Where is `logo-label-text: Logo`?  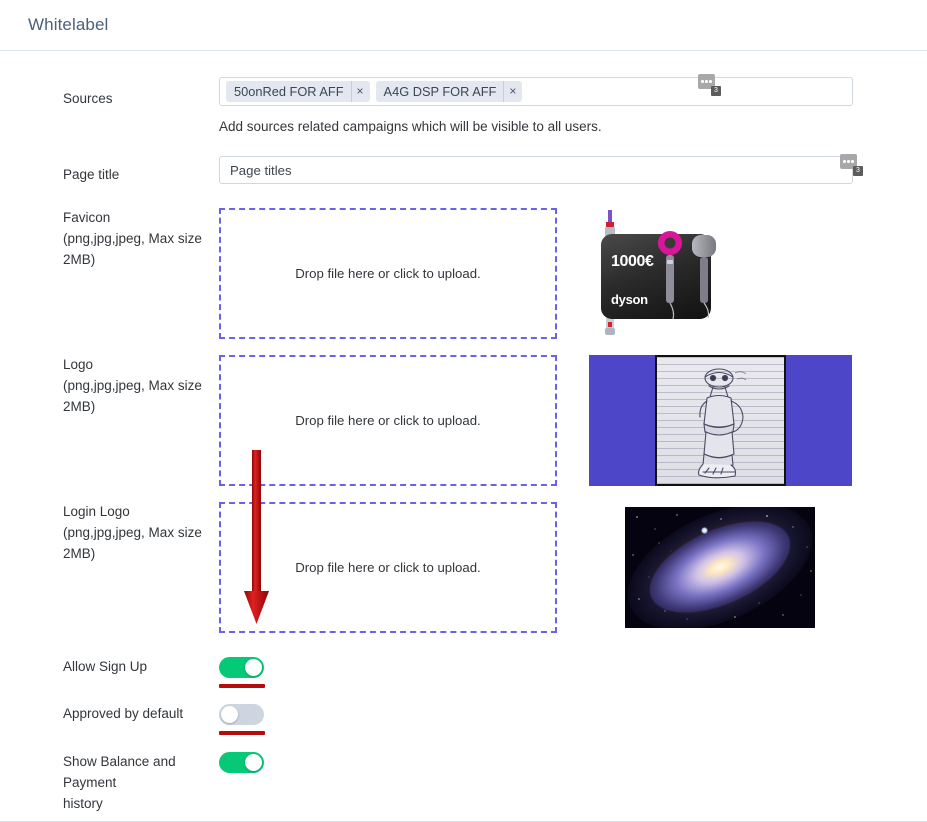 logo-label-text: Logo is located at coordinates (78, 364).